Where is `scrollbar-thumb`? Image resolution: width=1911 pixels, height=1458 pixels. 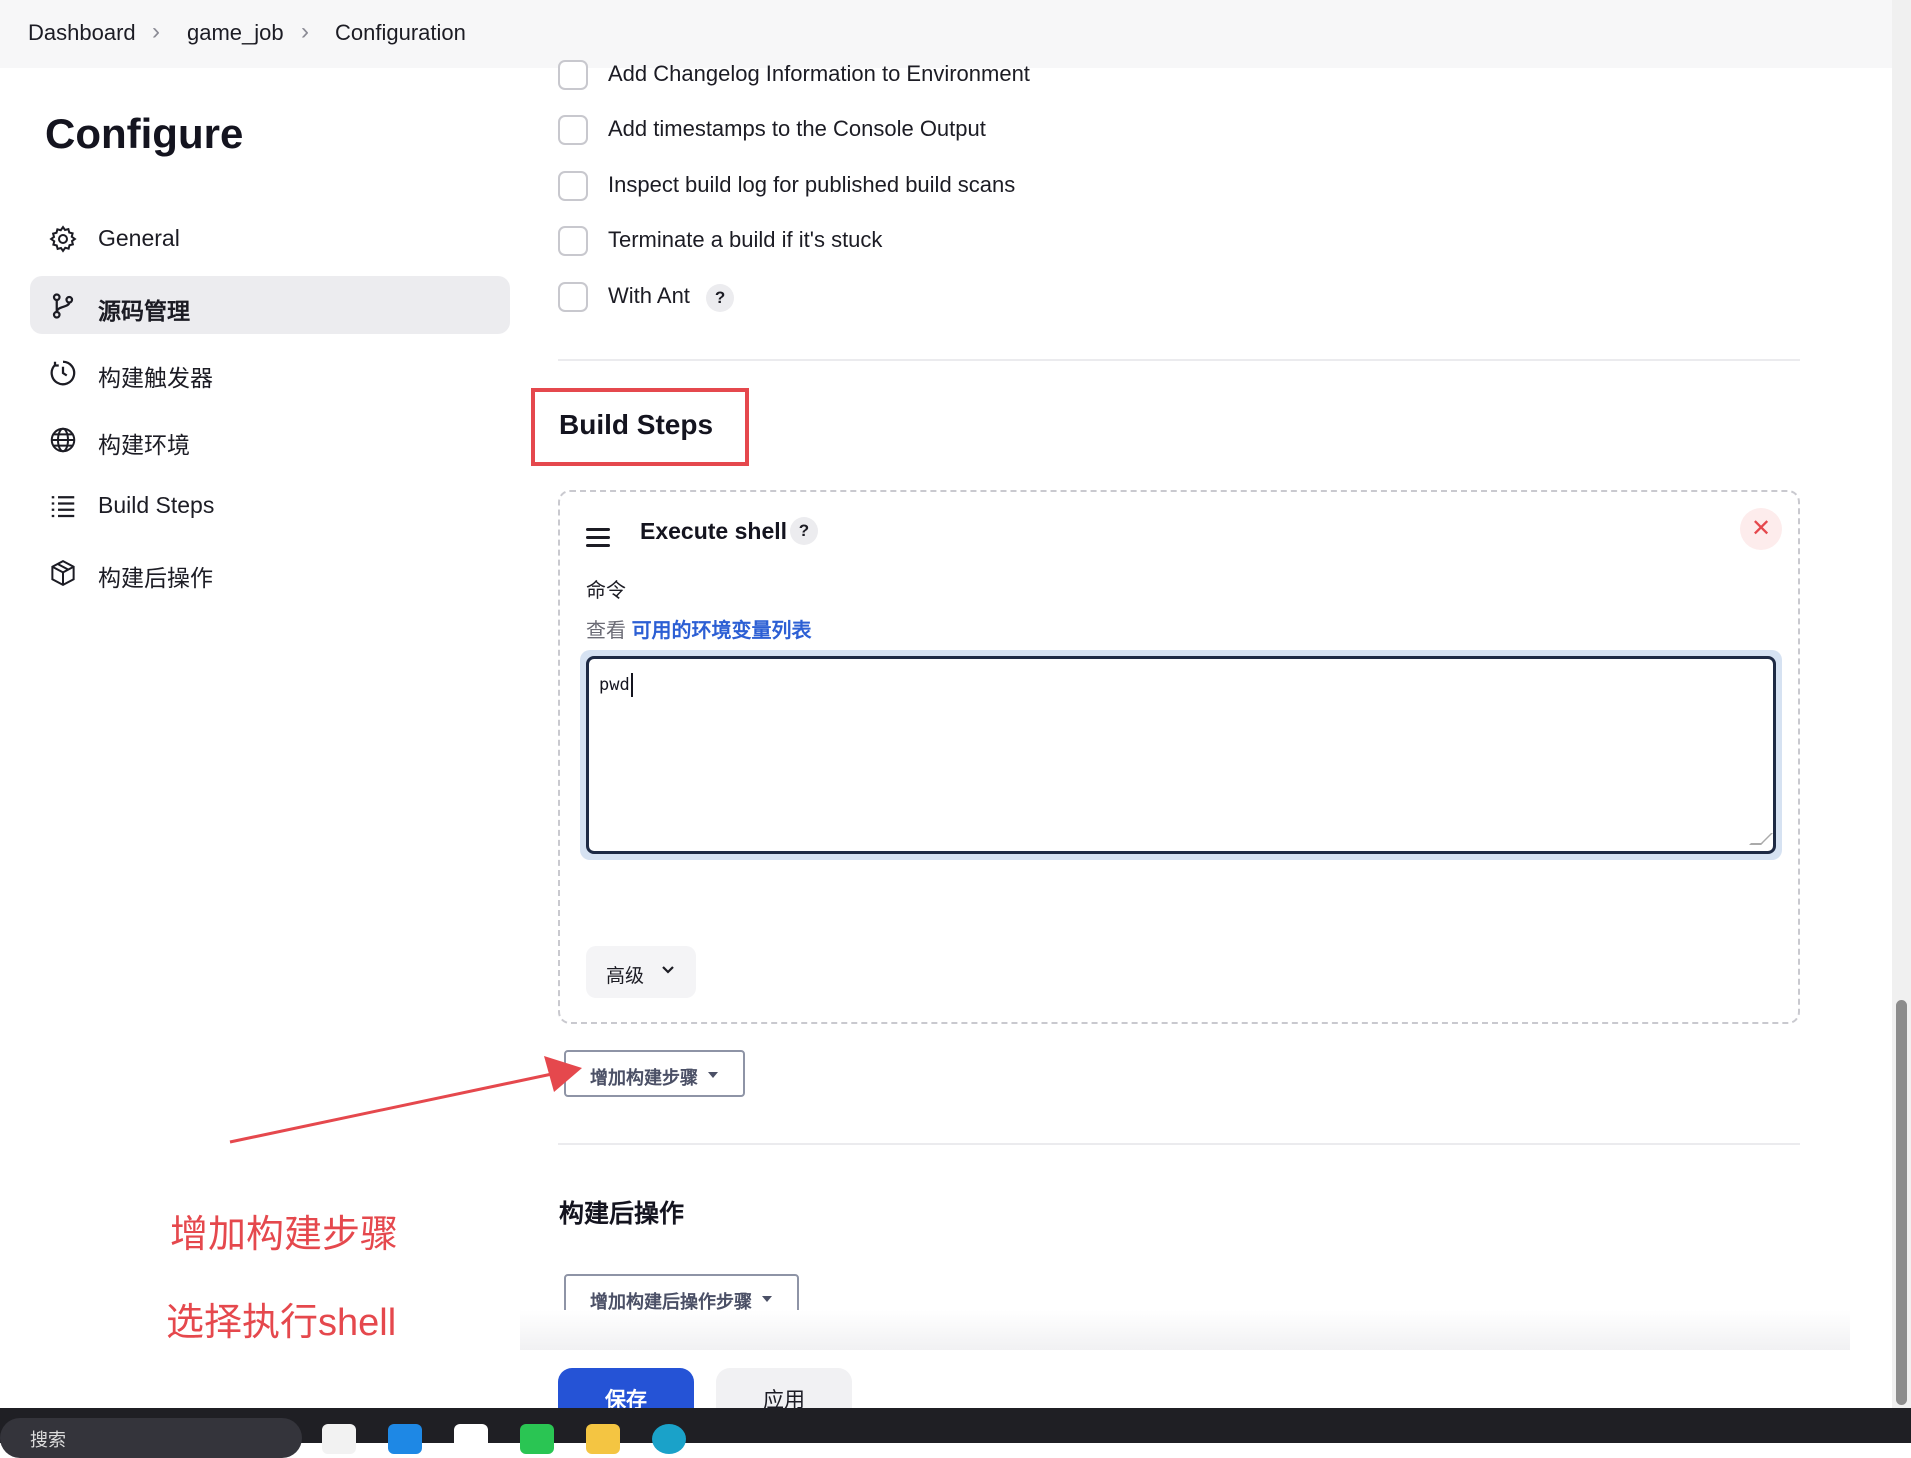
scrollbar-thumb is located at coordinates (1901, 1202).